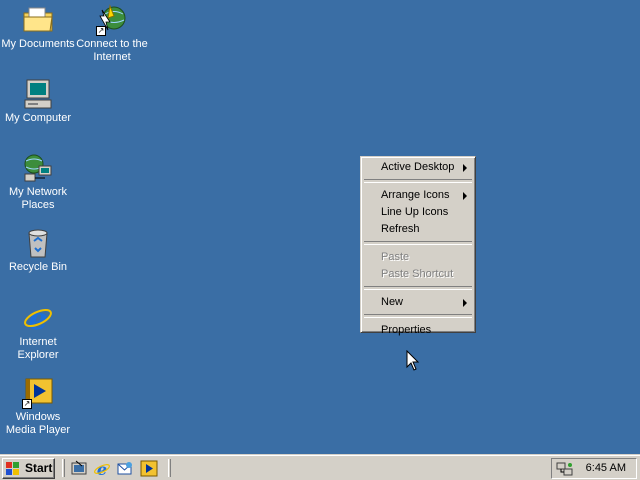  I want to click on menu-item-label: Paste, so click(395, 257).